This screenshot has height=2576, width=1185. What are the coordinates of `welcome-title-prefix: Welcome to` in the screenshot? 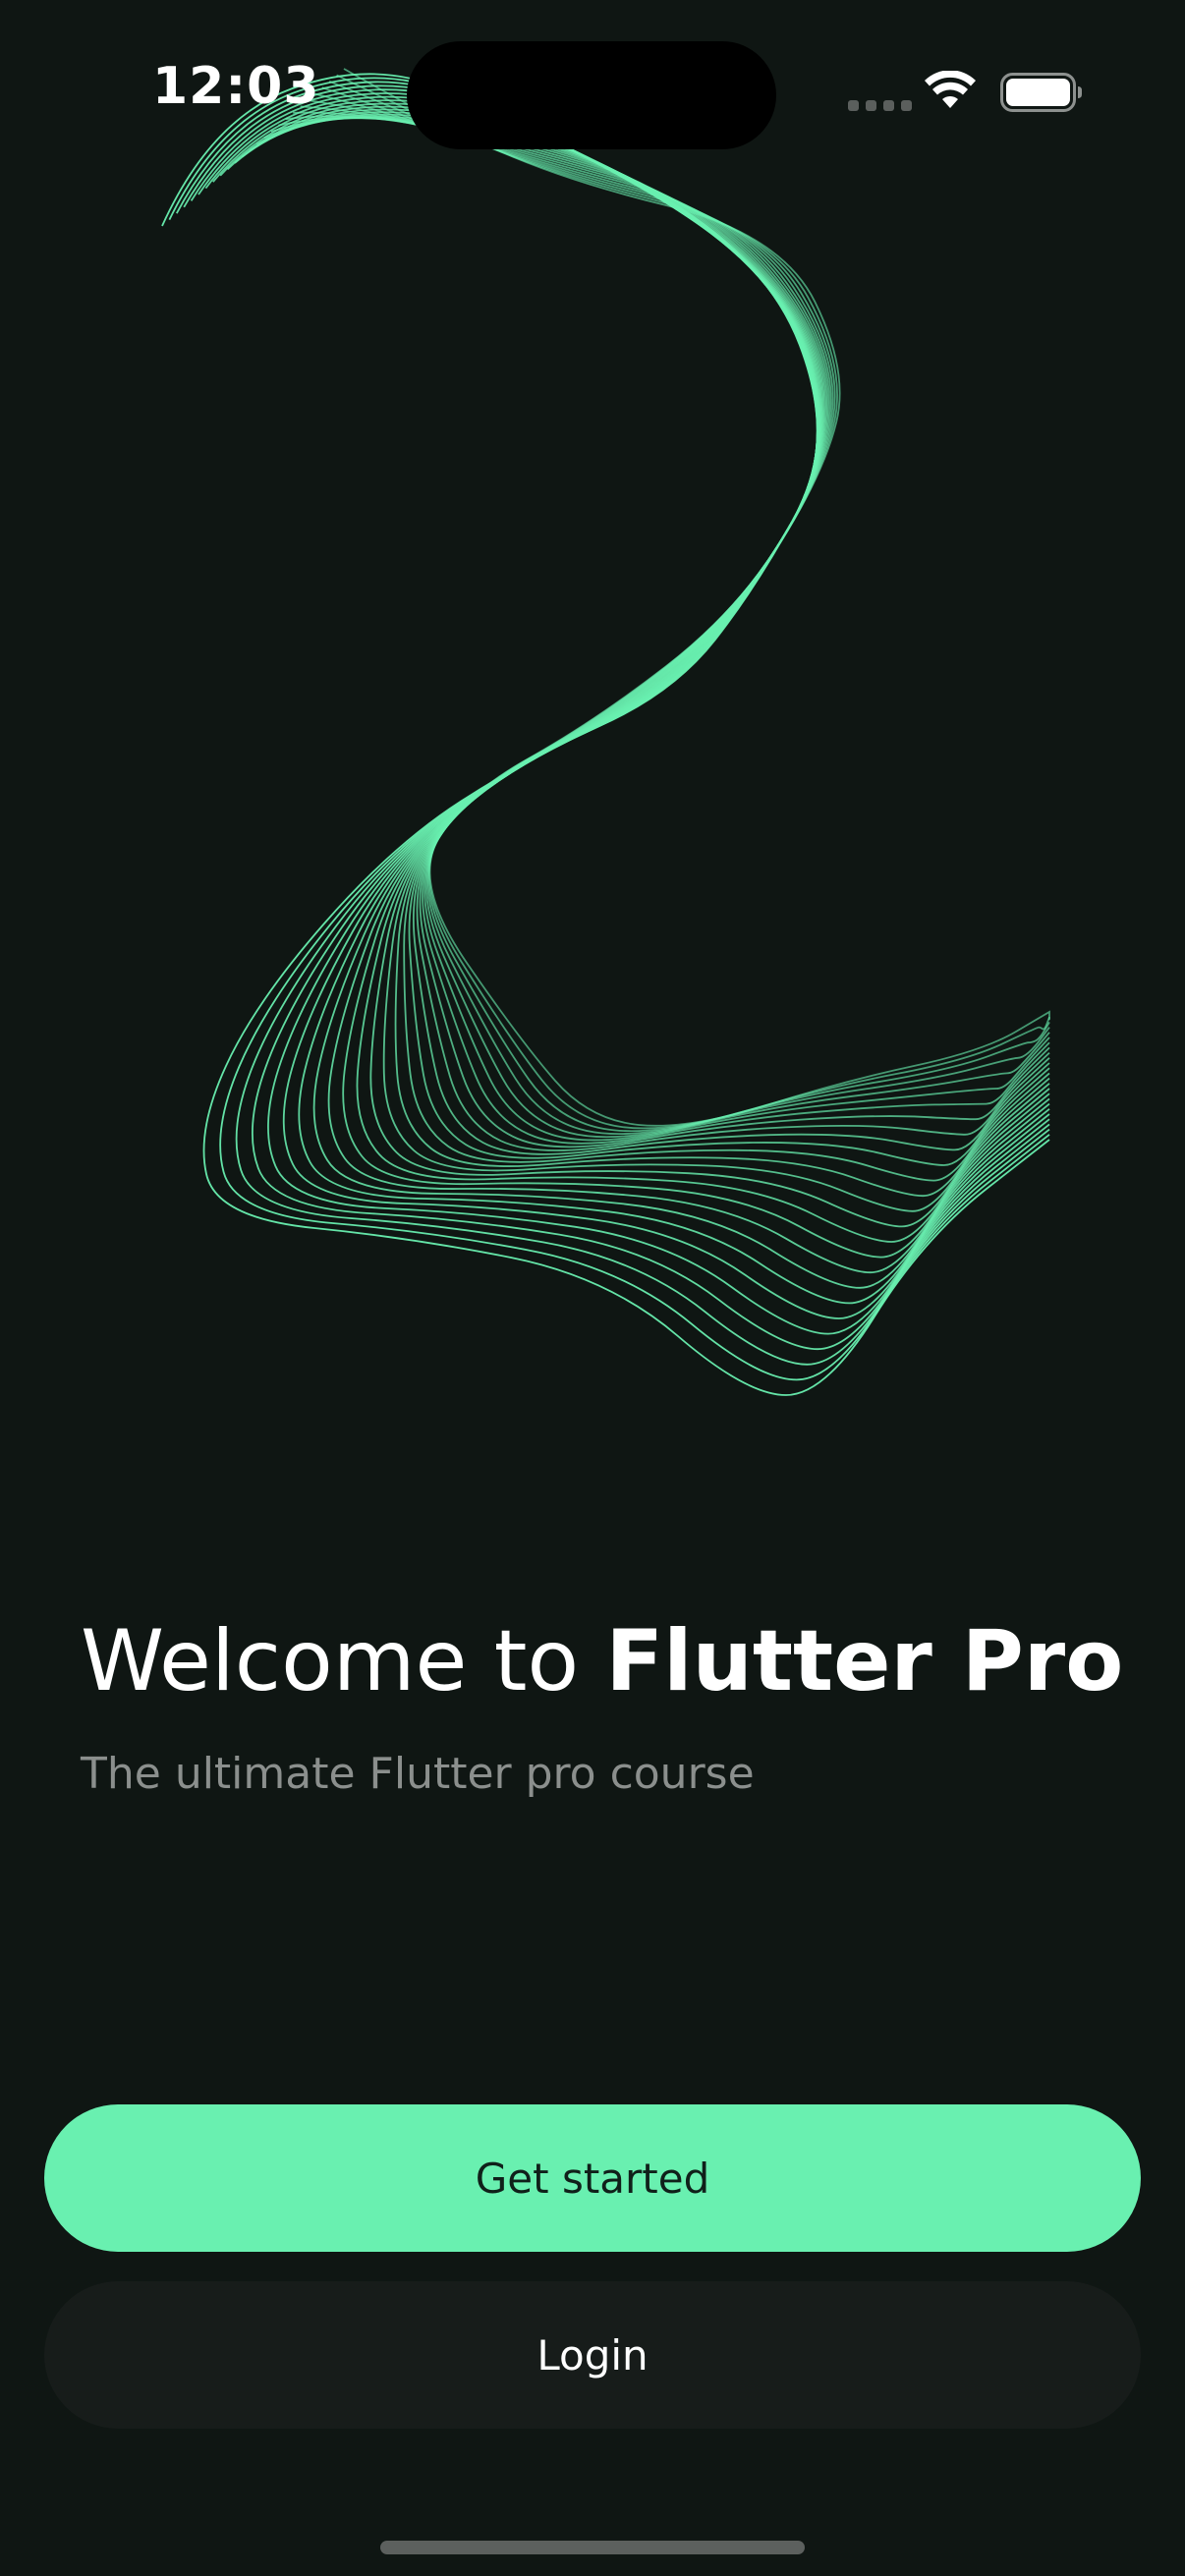 It's located at (344, 1661).